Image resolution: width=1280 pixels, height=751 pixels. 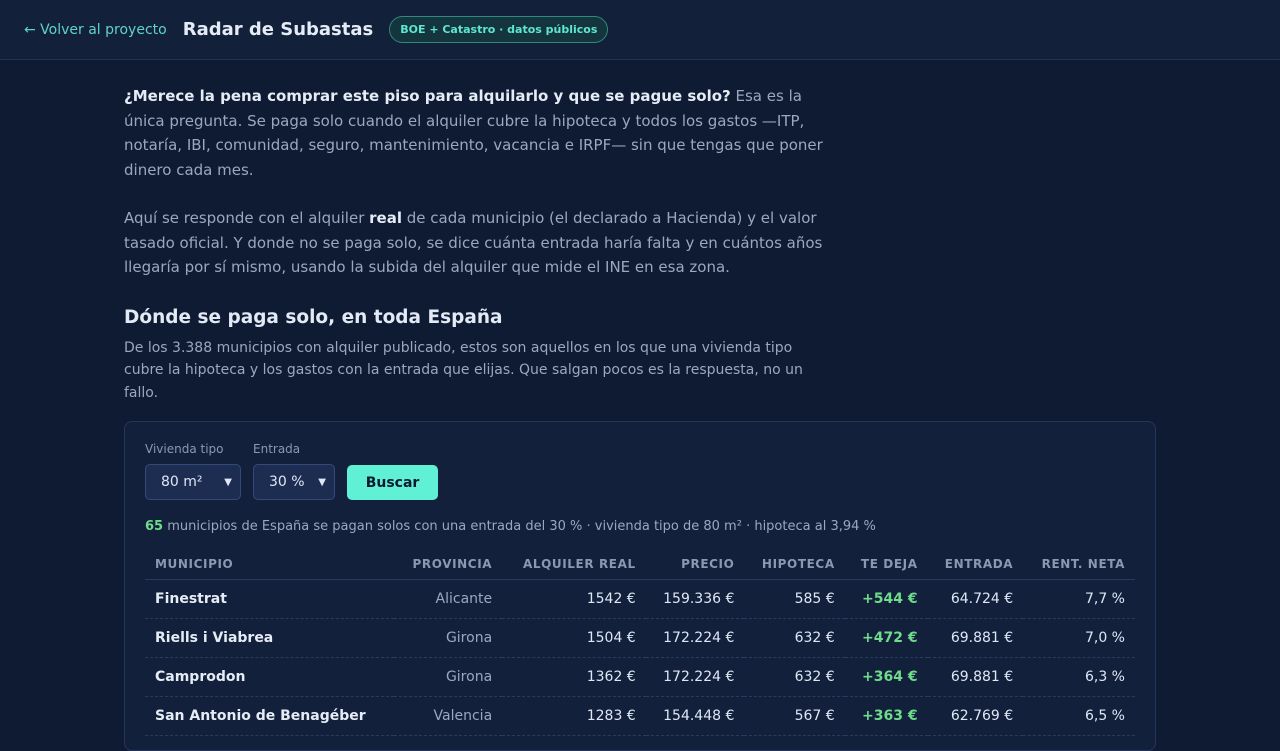 What do you see at coordinates (886, 638) in the screenshot?
I see `cell-te-deja: +472 €` at bounding box center [886, 638].